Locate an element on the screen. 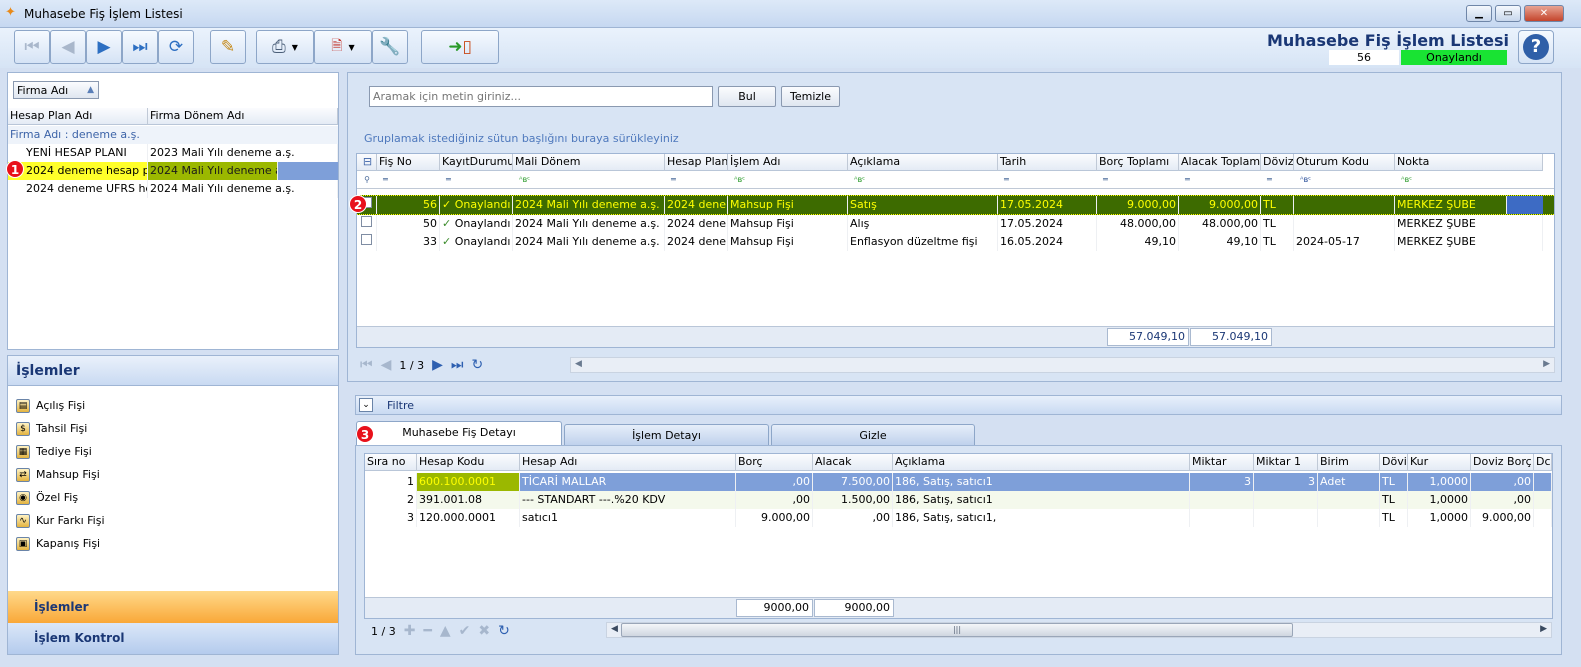 The height and width of the screenshot is (667, 1581). first-page-icon: ⏮ is located at coordinates (366, 365).